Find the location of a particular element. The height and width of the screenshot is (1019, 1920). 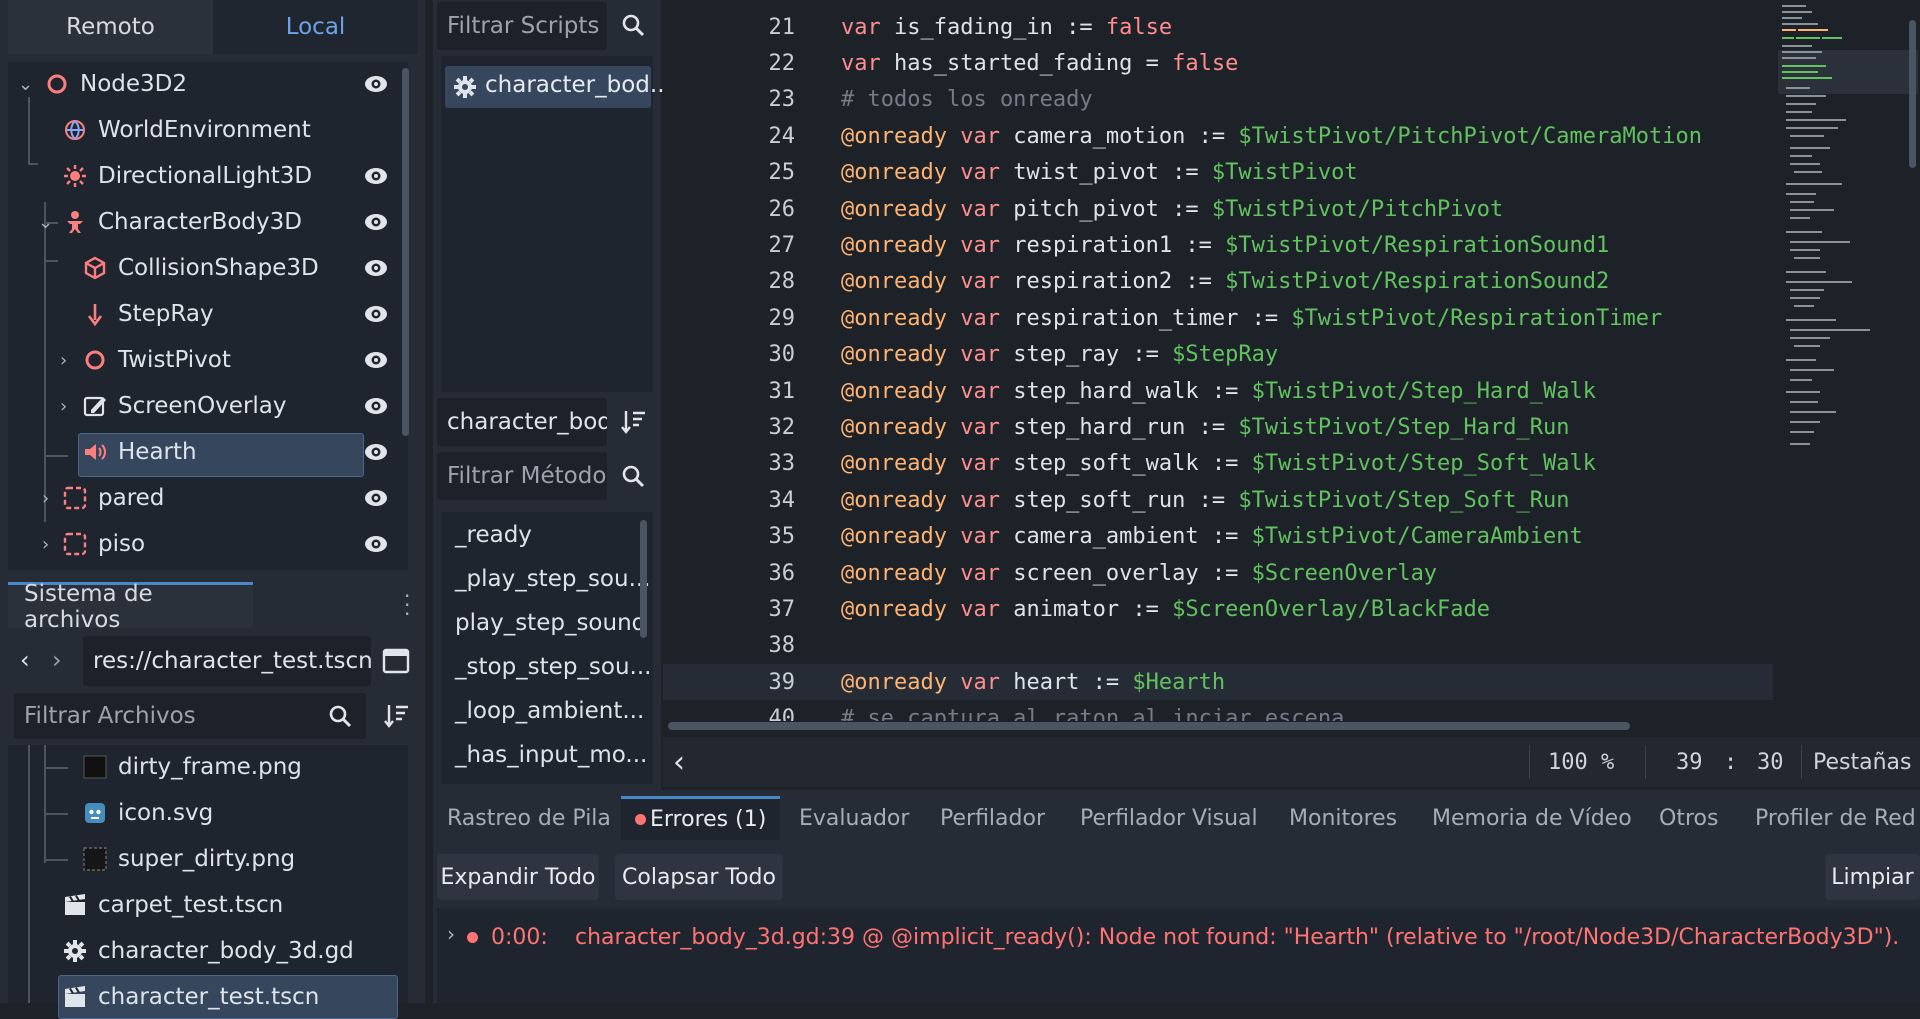

image-file-icon is located at coordinates (95, 767).